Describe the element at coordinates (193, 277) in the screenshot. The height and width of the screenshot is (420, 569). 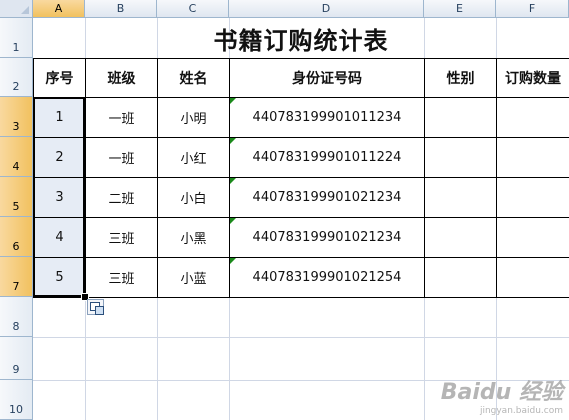
I see `cell-name: 小蓝` at that location.